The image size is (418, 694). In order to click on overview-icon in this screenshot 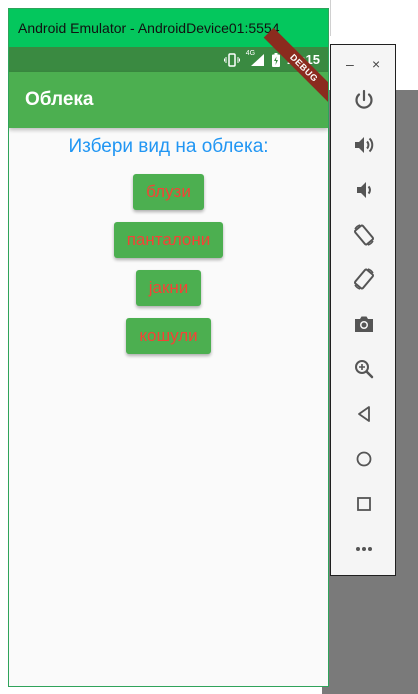, I will do `click(364, 504)`.